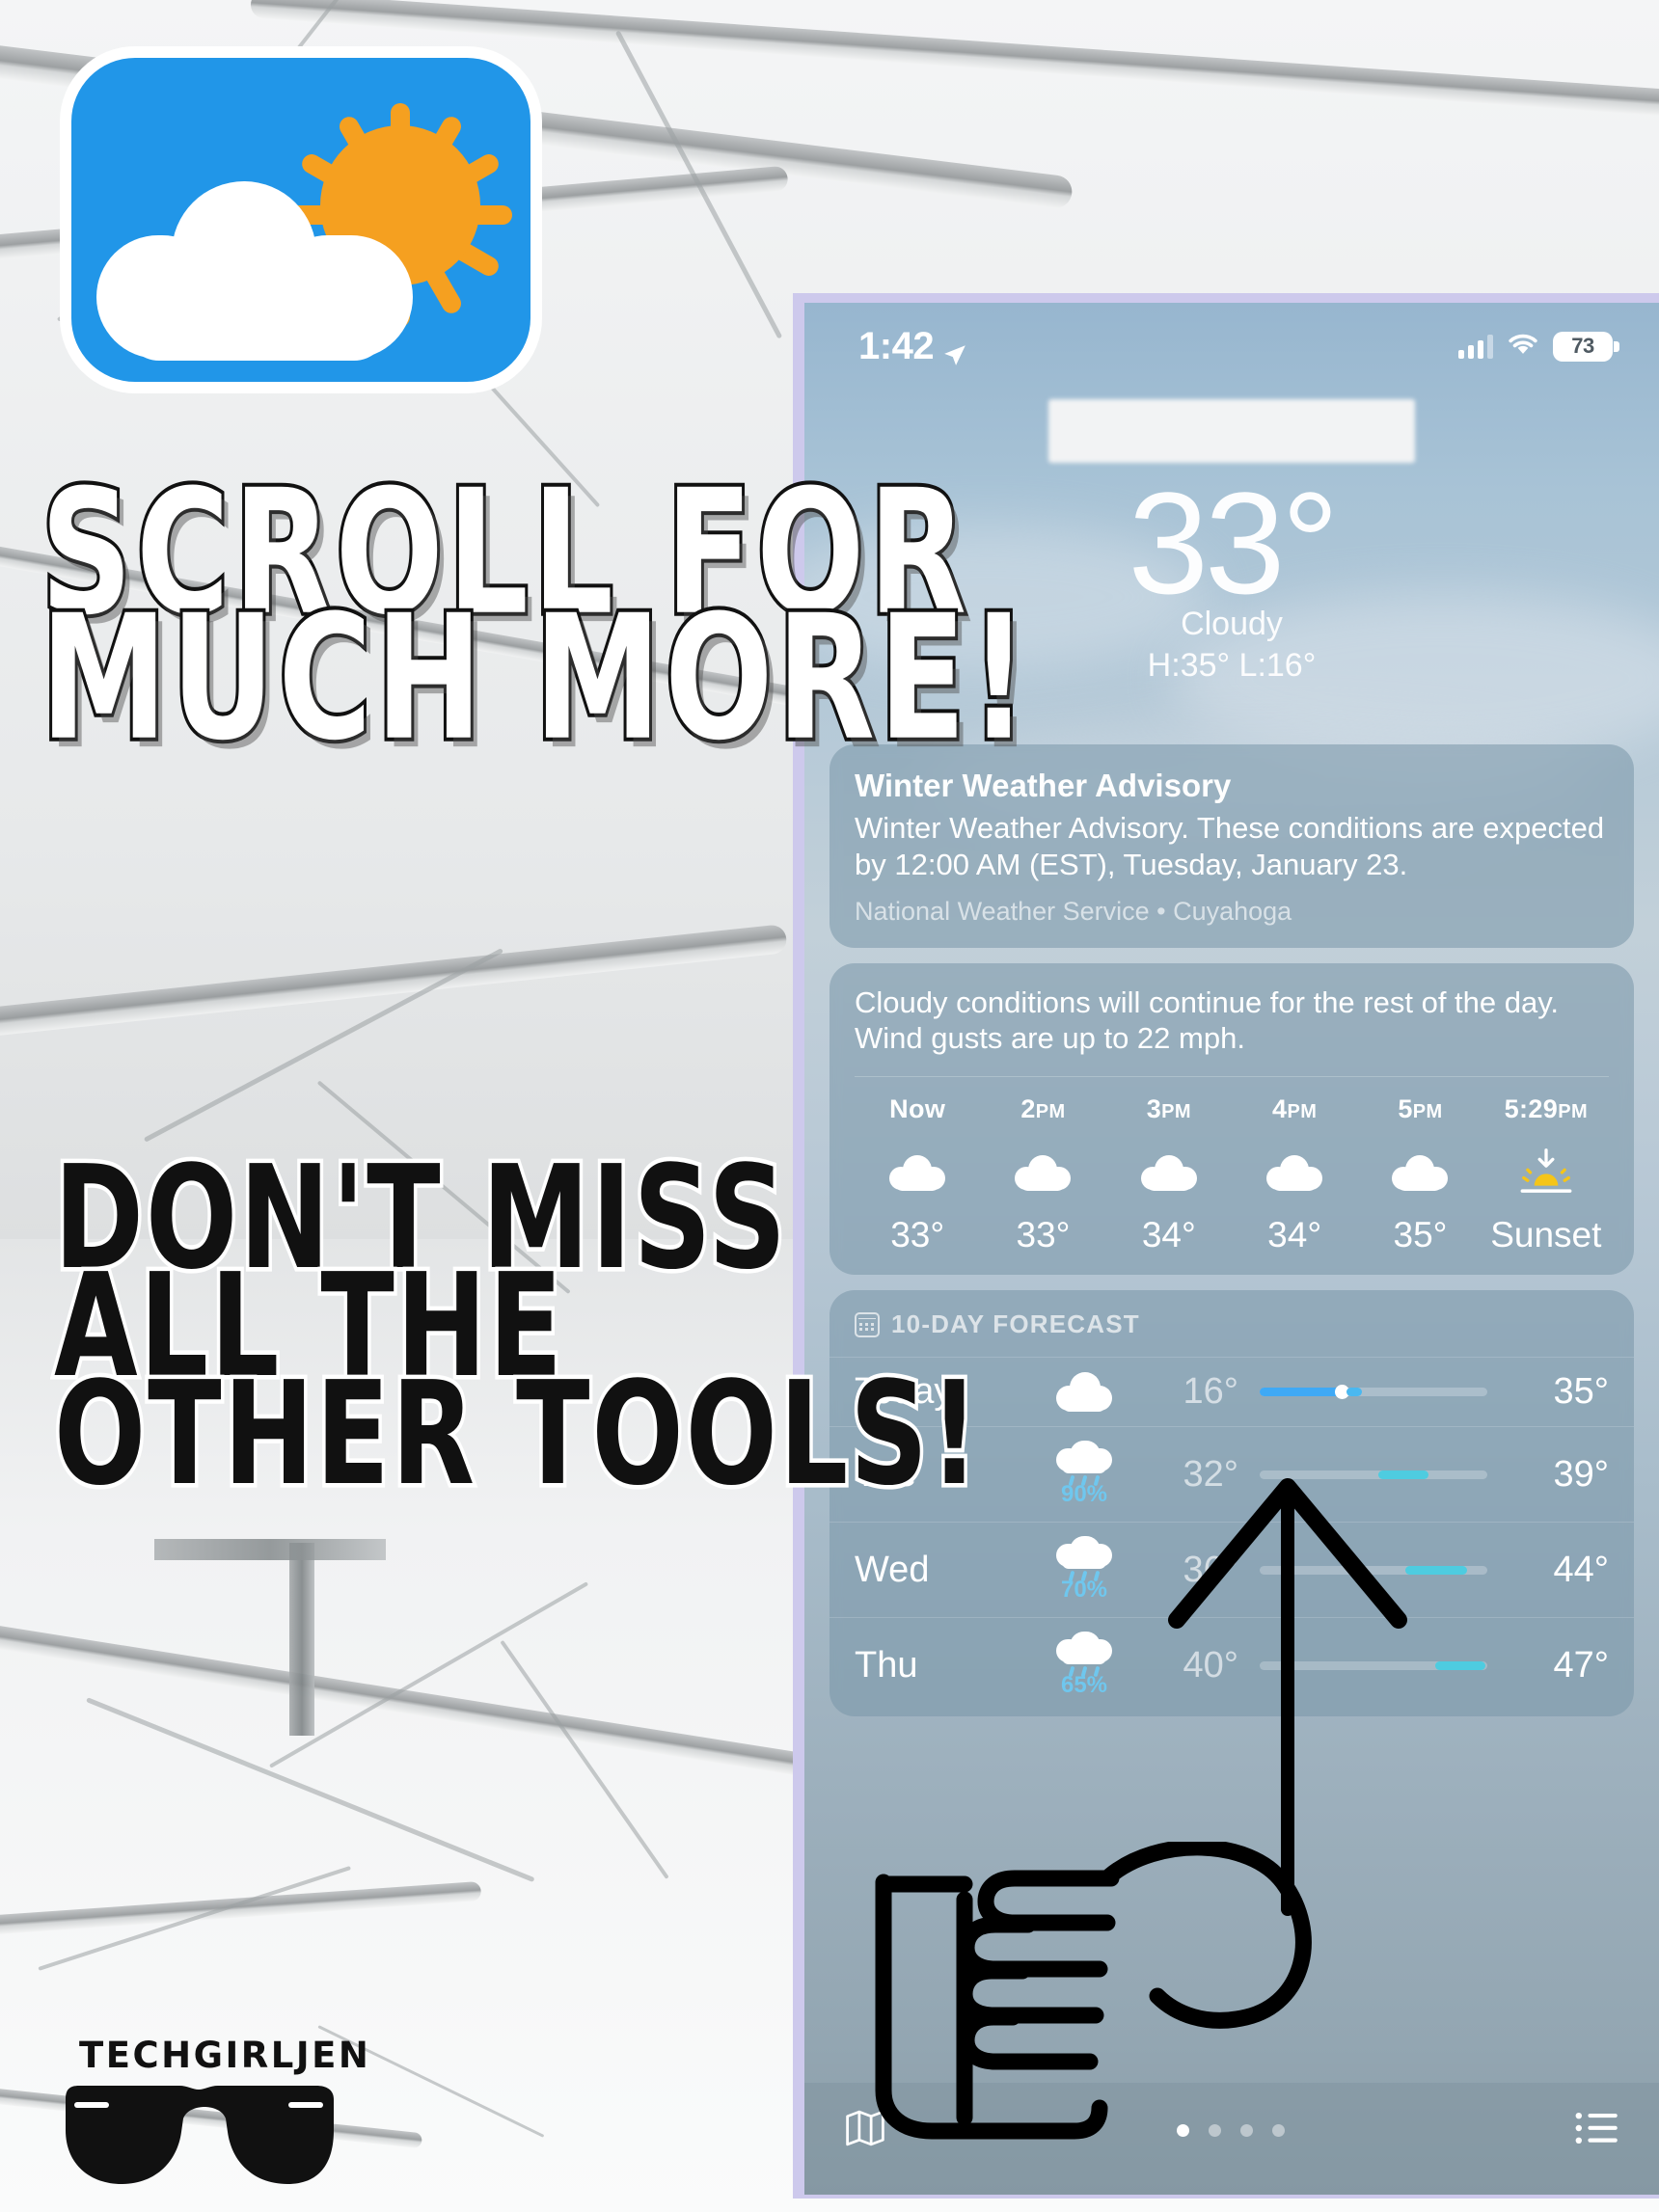 Image resolution: width=1659 pixels, height=2212 pixels. I want to click on hourly-item: 3PM 34°, so click(1169, 1175).